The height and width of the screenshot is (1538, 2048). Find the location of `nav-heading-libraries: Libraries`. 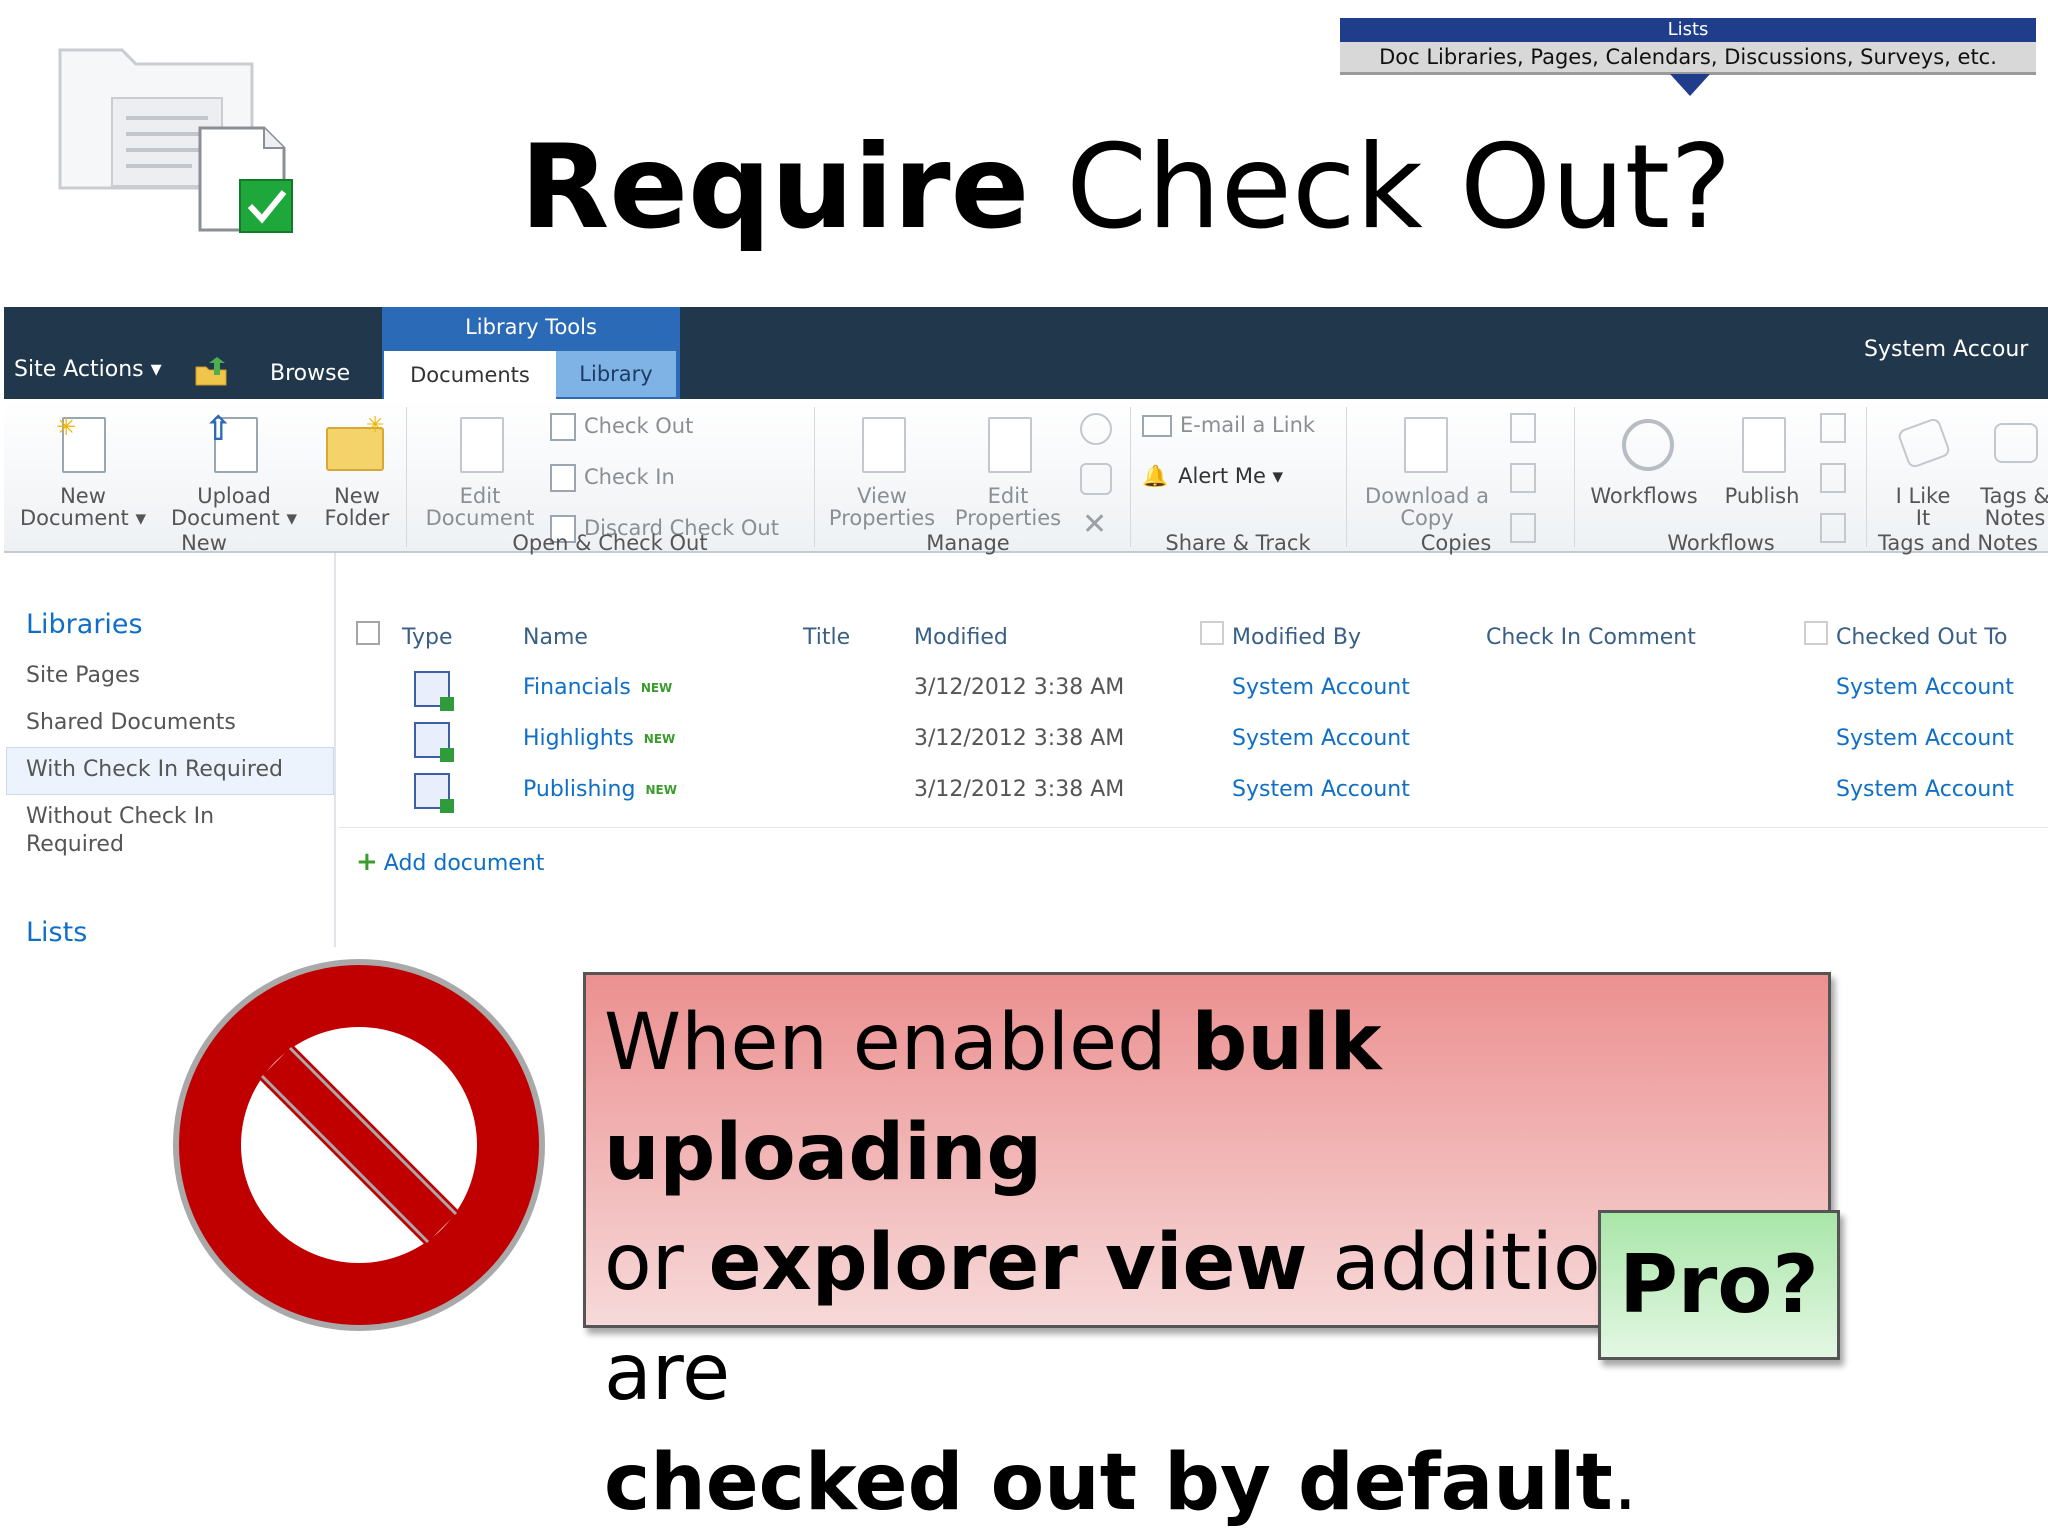

nav-heading-libraries: Libraries is located at coordinates (84, 624).